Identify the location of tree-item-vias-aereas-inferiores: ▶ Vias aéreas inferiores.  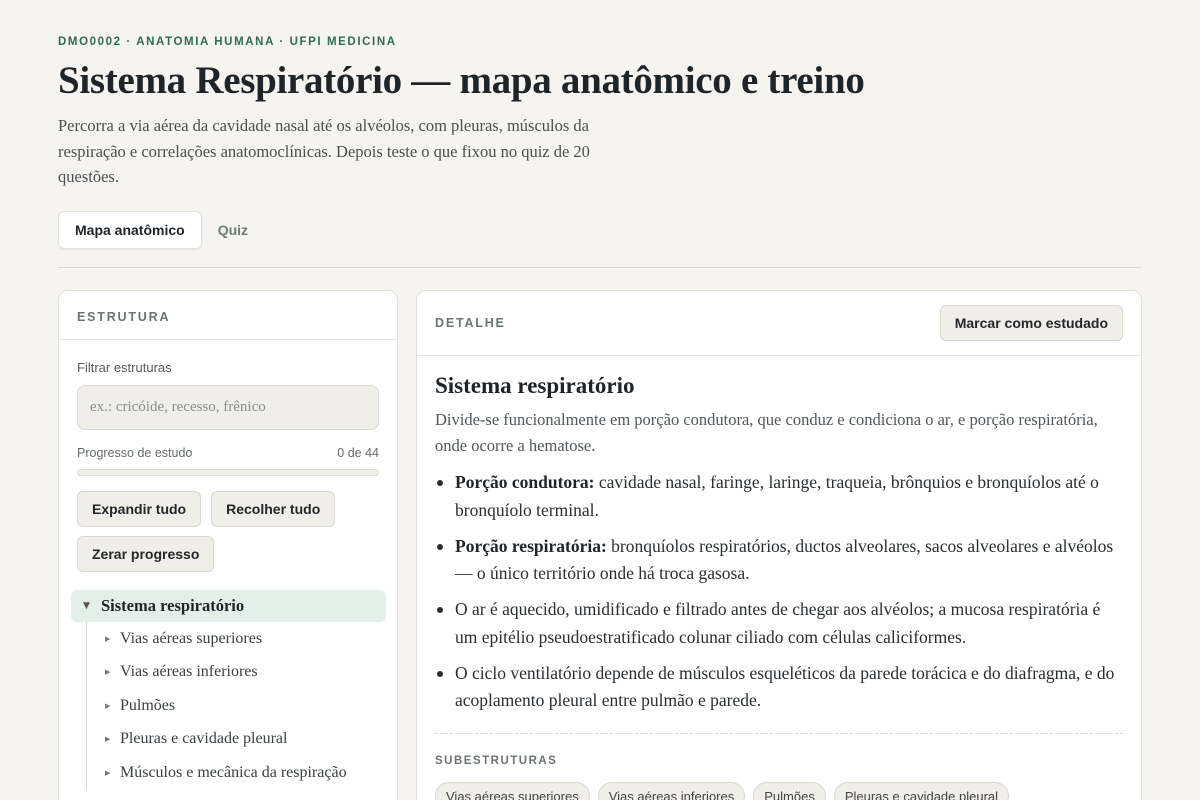
(236, 673).